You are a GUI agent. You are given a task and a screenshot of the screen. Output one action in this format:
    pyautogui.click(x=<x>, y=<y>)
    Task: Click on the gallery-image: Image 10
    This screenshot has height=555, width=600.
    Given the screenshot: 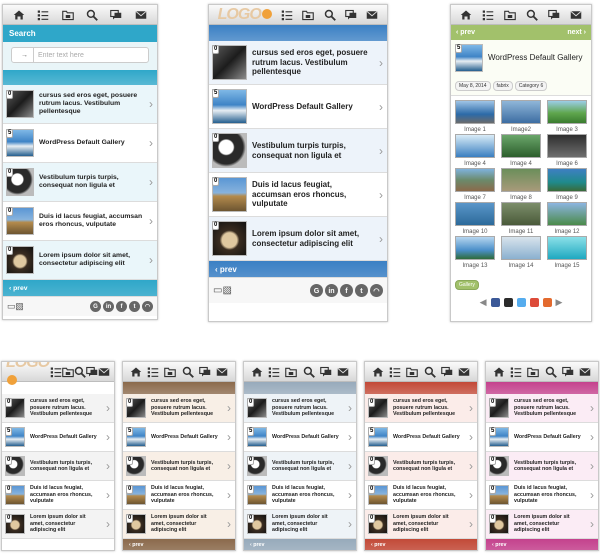 What is the action you would take?
    pyautogui.click(x=475, y=218)
    